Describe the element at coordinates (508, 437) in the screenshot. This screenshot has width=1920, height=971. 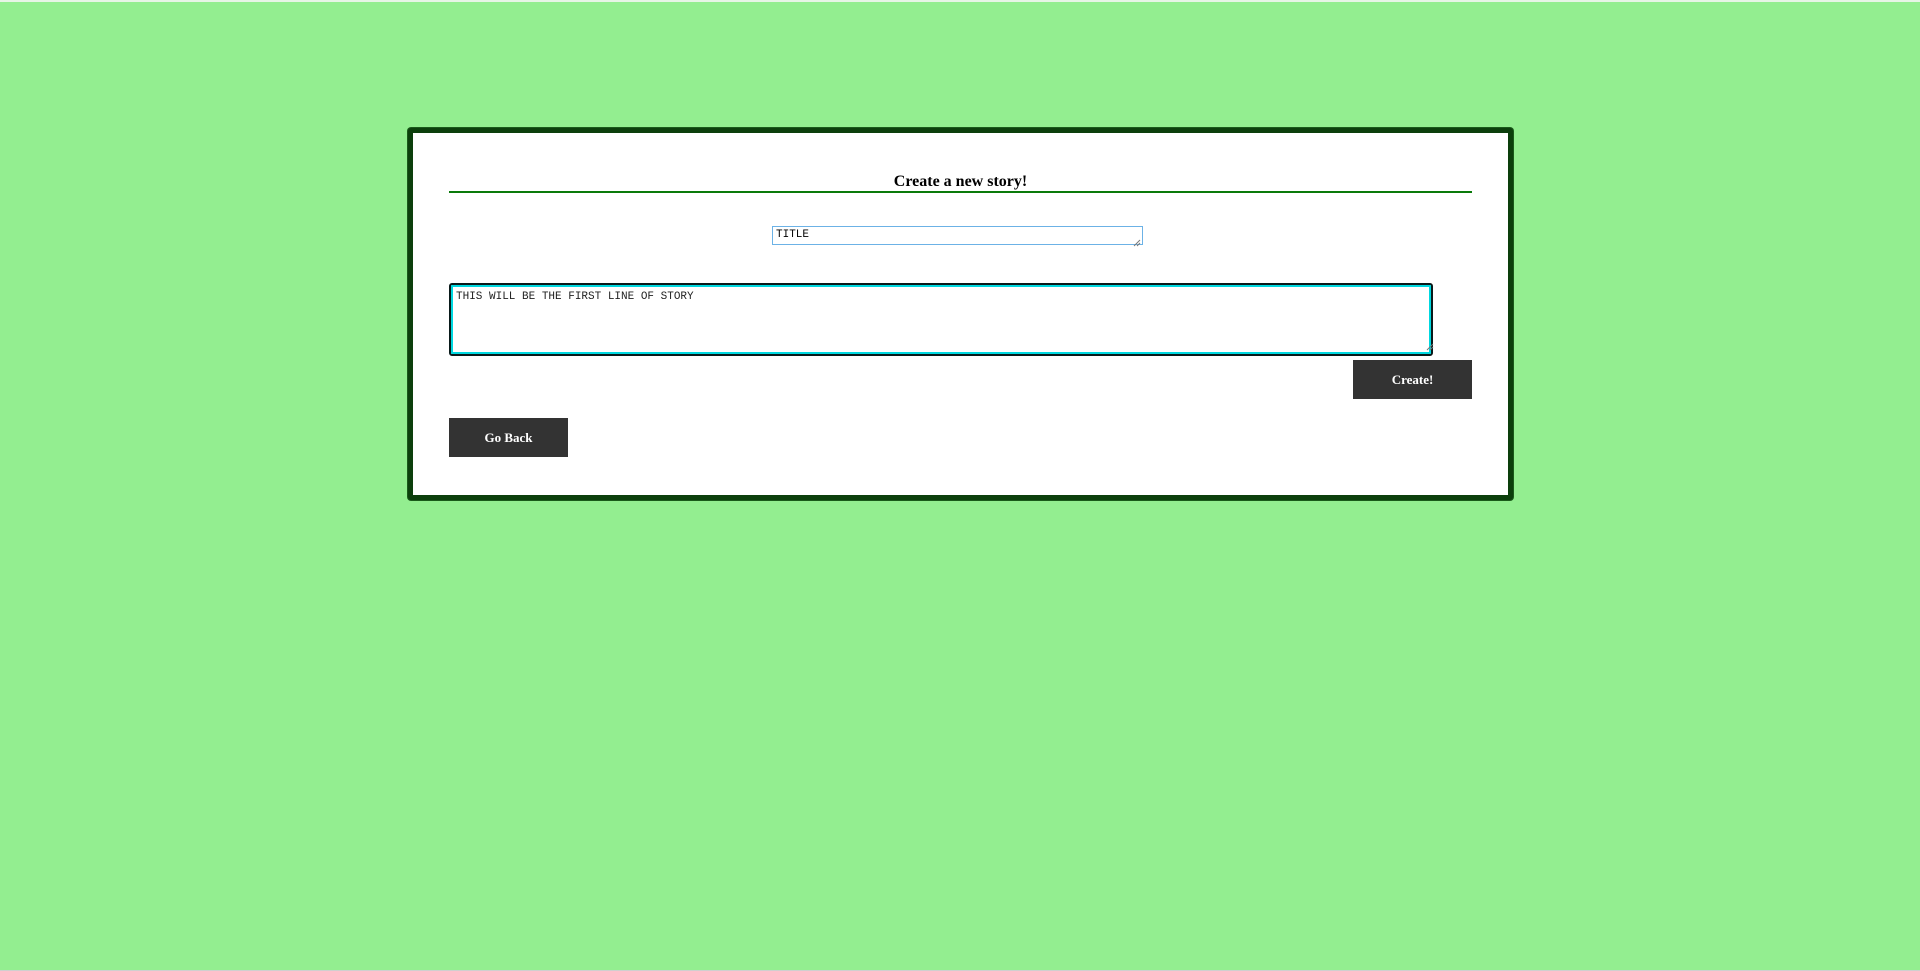
I see `go-back-button: Go Back` at that location.